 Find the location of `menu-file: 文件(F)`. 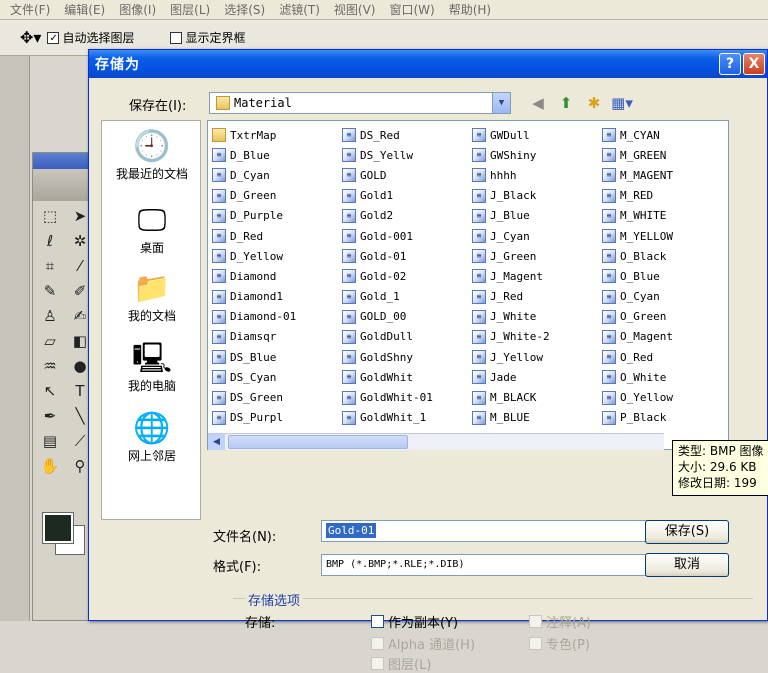

menu-file: 文件(F) is located at coordinates (30, 9).